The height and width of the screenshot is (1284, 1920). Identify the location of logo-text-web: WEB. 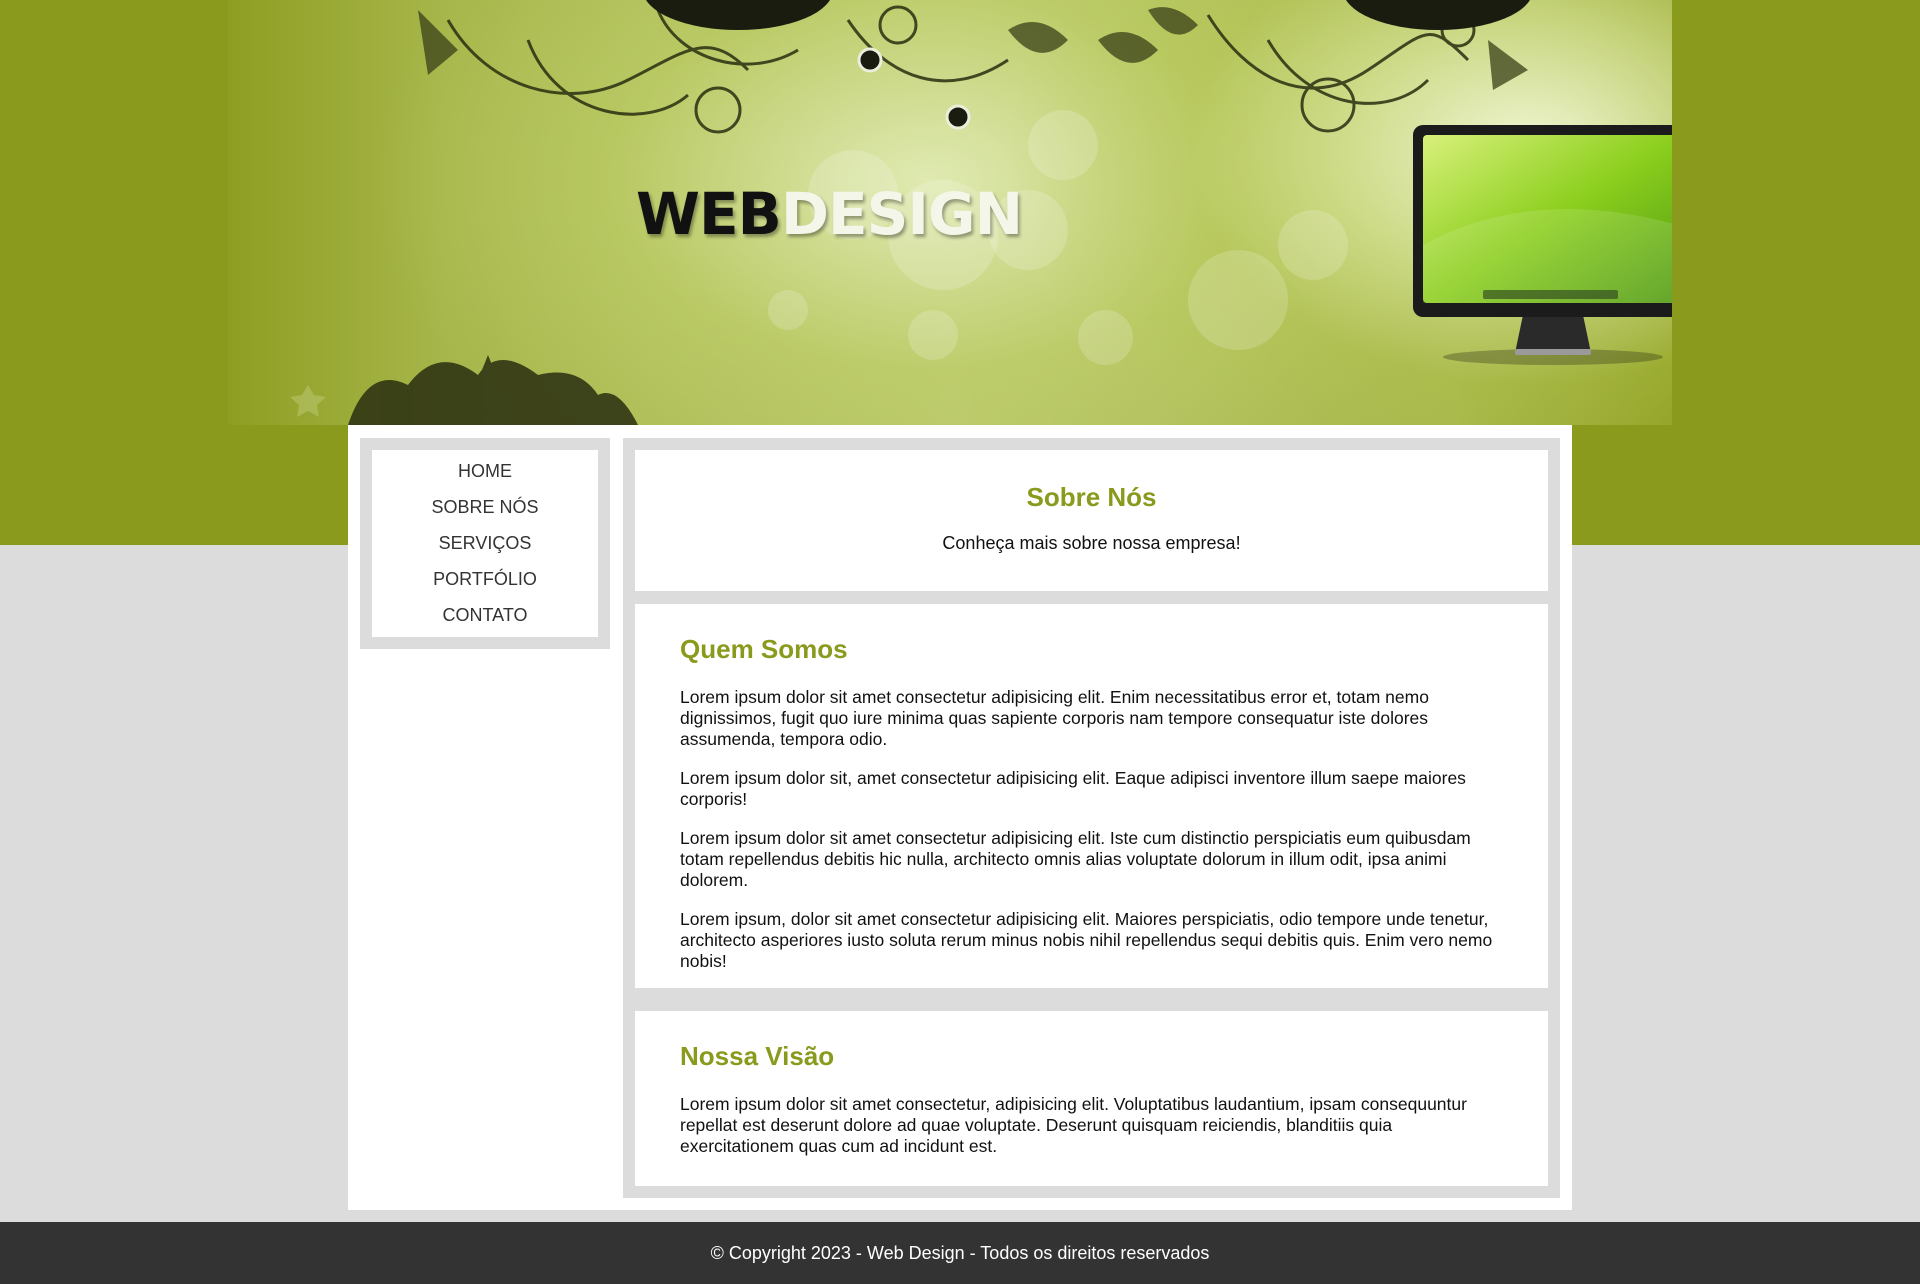
(709, 214).